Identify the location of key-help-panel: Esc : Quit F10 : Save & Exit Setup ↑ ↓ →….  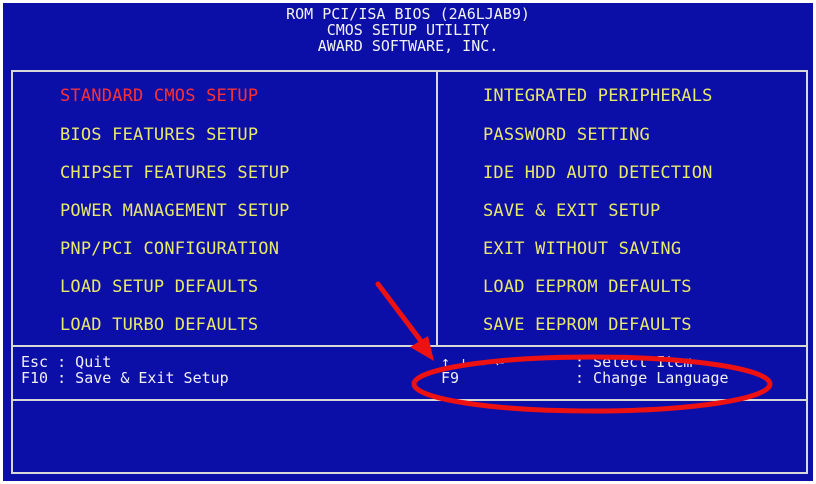
(409, 374).